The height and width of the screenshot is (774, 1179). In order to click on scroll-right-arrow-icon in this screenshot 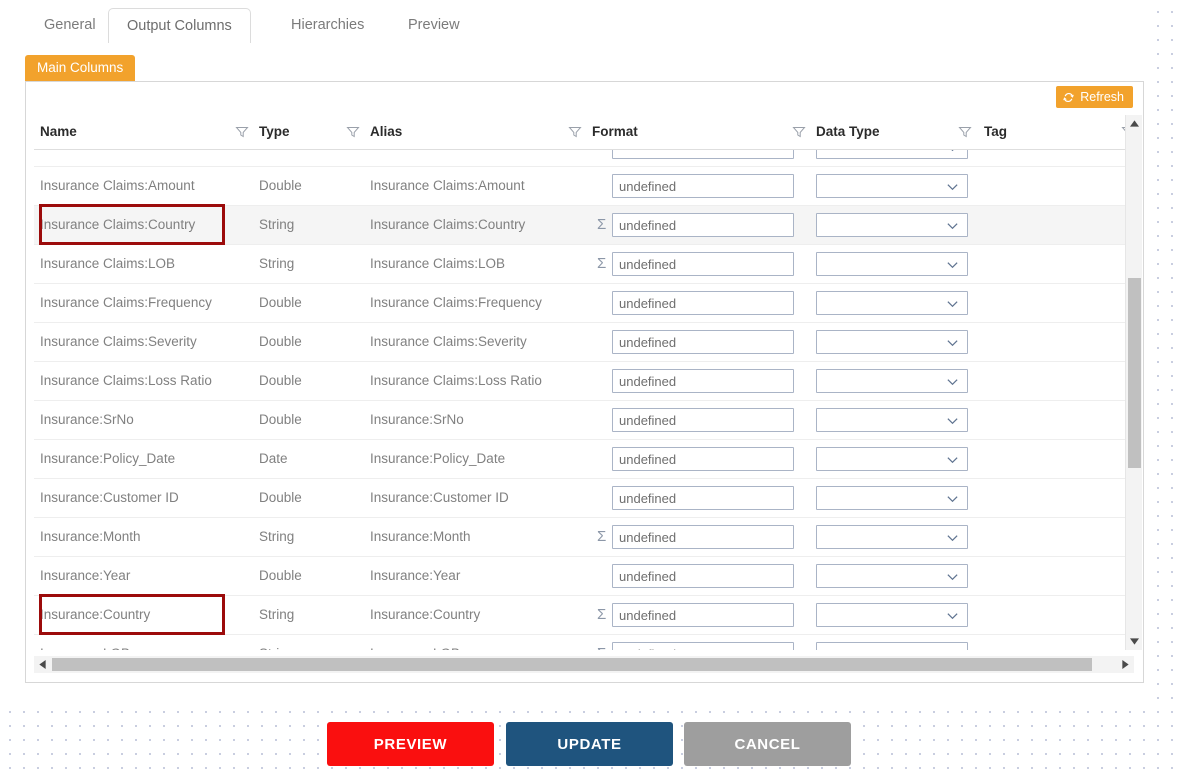, I will do `click(1125, 664)`.